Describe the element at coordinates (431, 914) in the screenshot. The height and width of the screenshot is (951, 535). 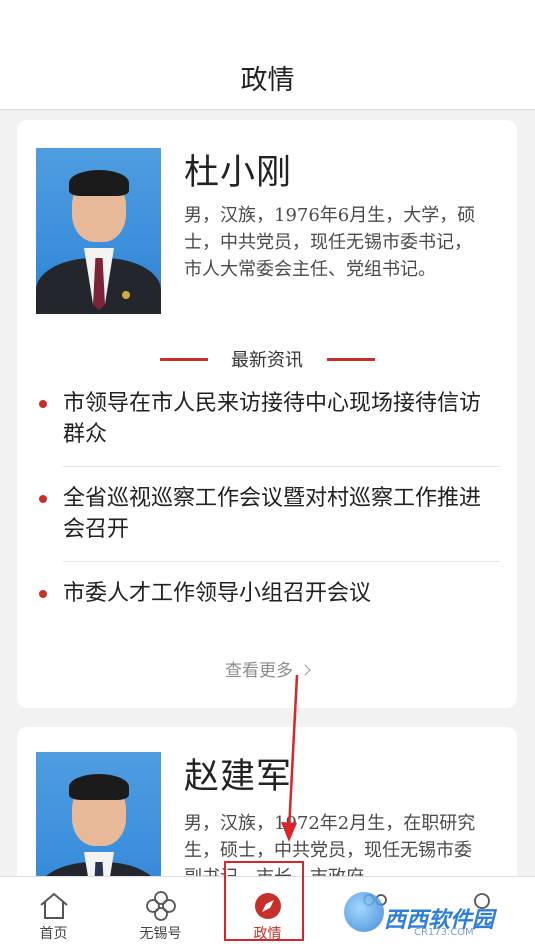
I see `watermark-logo: 西西软件园 CR173.COM` at that location.